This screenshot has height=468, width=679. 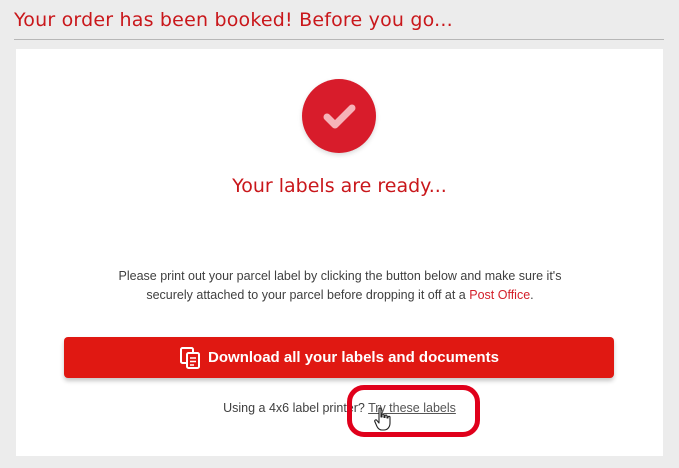 What do you see at coordinates (499, 295) in the screenshot?
I see `post-office-link: Post Office` at bounding box center [499, 295].